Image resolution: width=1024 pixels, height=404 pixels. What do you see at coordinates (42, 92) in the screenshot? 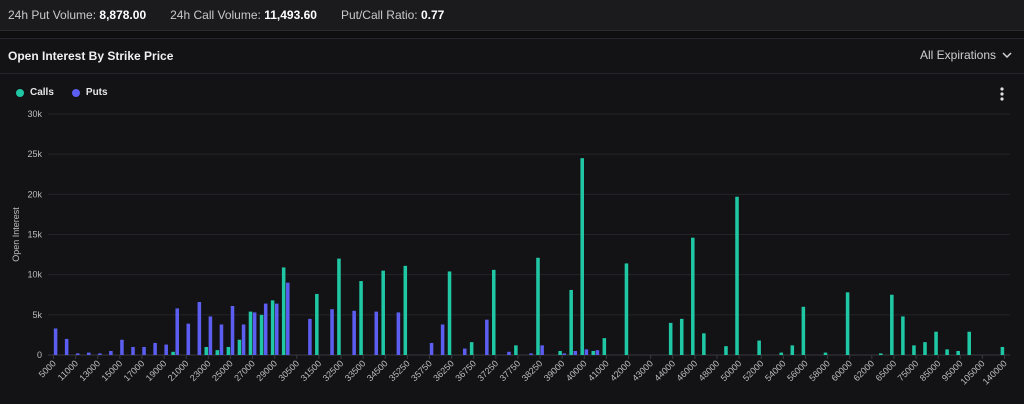
I see `calls-legend-label: Calls` at bounding box center [42, 92].